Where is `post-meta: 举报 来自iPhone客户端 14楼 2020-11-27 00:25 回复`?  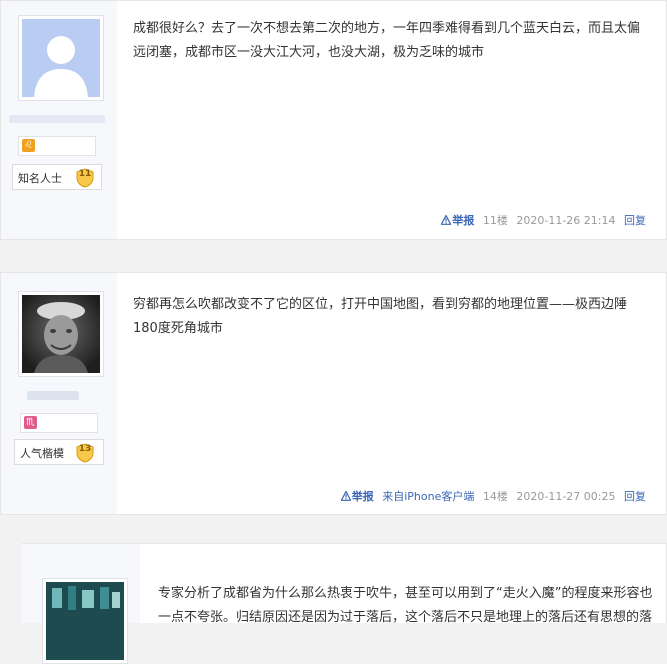 post-meta: 举报 来自iPhone客户端 14楼 2020-11-27 00:25 回复 is located at coordinates (491, 496).